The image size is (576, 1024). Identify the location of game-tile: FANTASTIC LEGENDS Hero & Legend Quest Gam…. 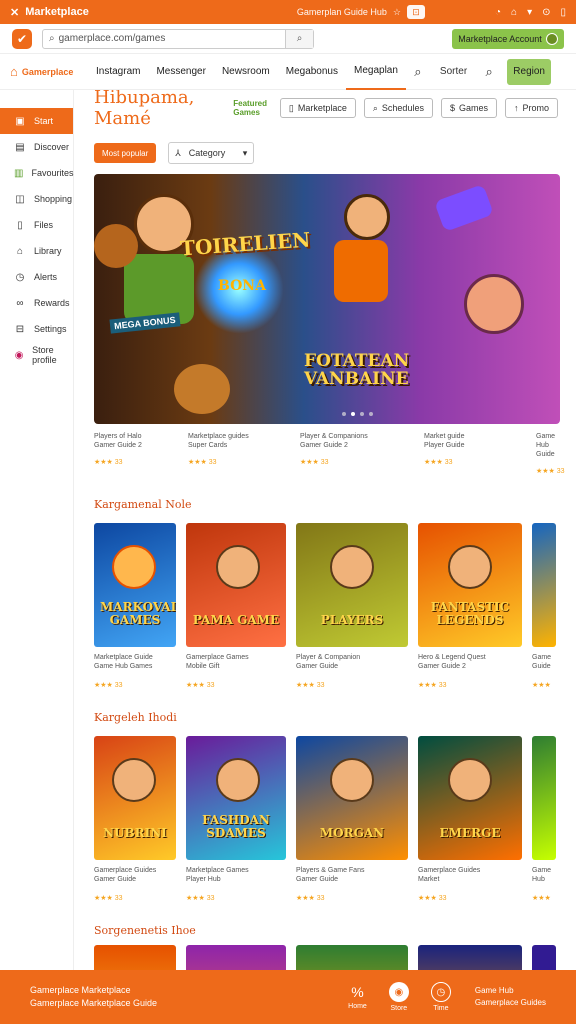
(470, 606).